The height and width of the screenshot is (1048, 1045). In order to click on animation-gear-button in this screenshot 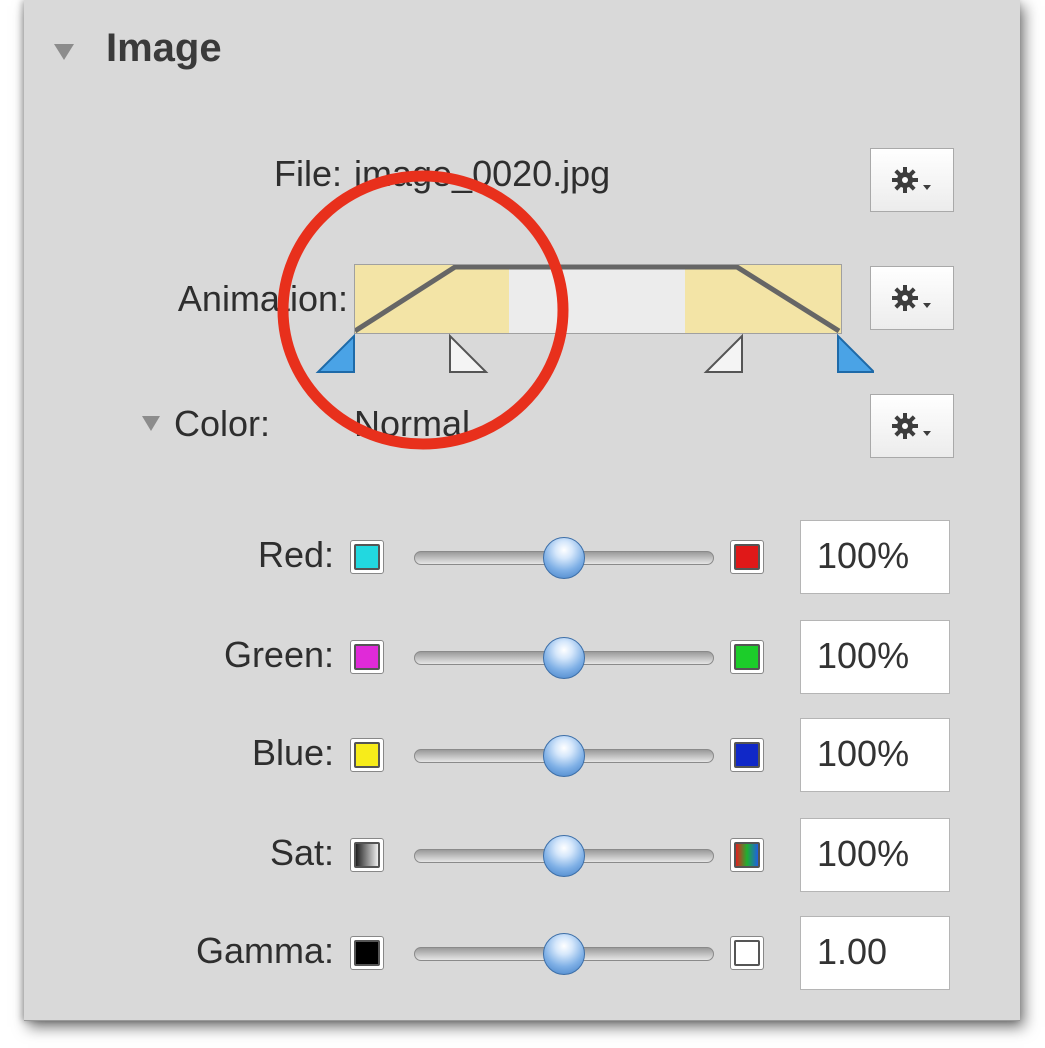, I will do `click(912, 298)`.